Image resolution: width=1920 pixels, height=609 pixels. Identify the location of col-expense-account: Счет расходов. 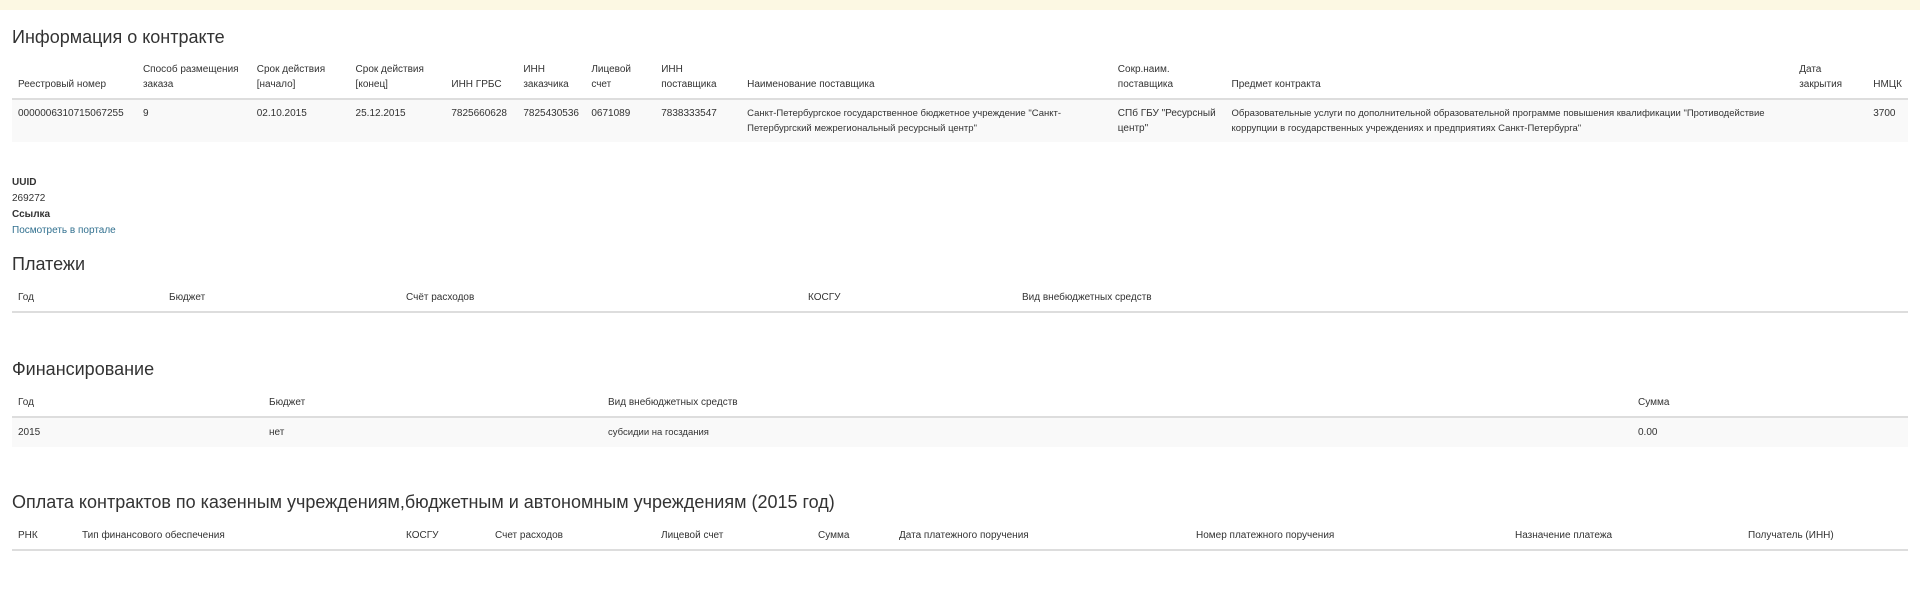
(529, 535).